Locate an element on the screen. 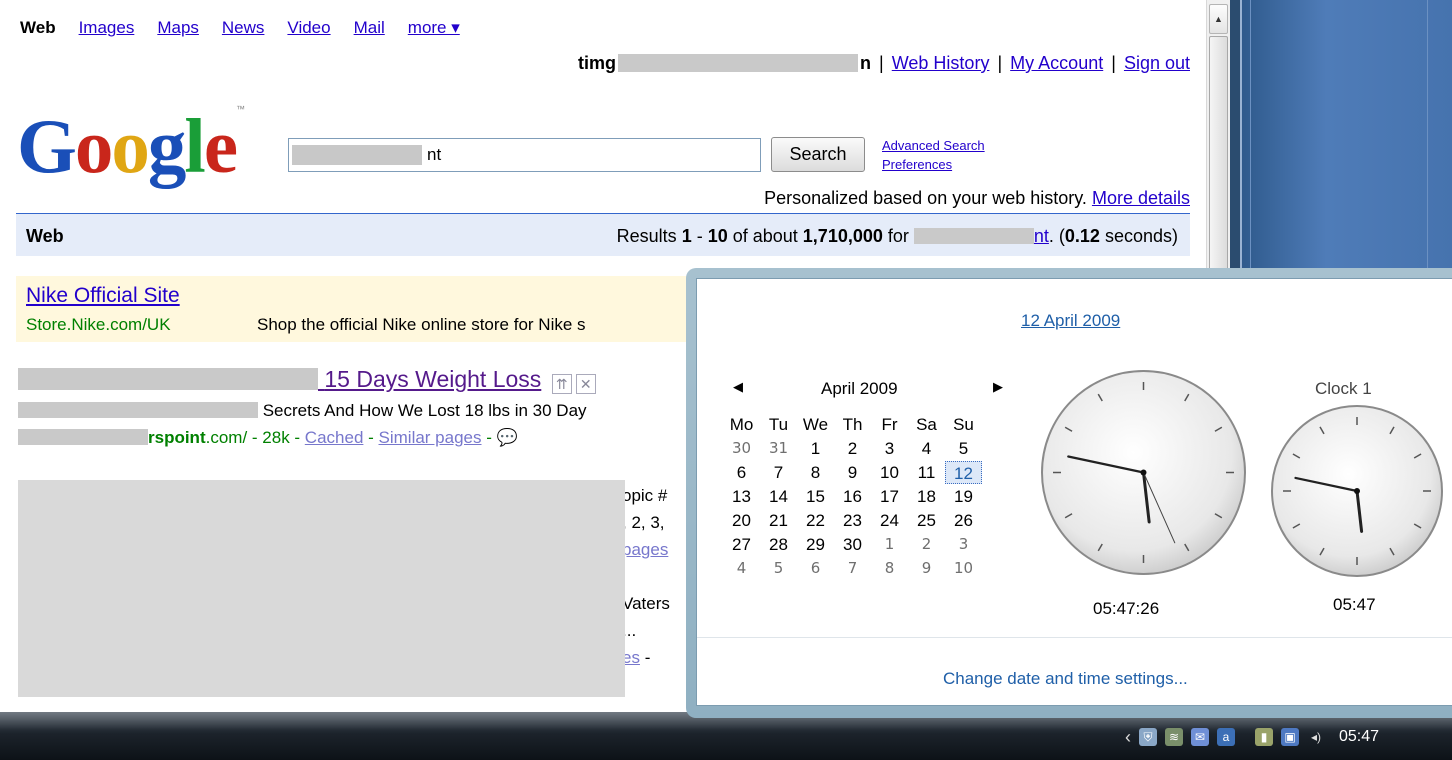 This screenshot has height=760, width=1452. power-icon: ▮ is located at coordinates (1264, 737).